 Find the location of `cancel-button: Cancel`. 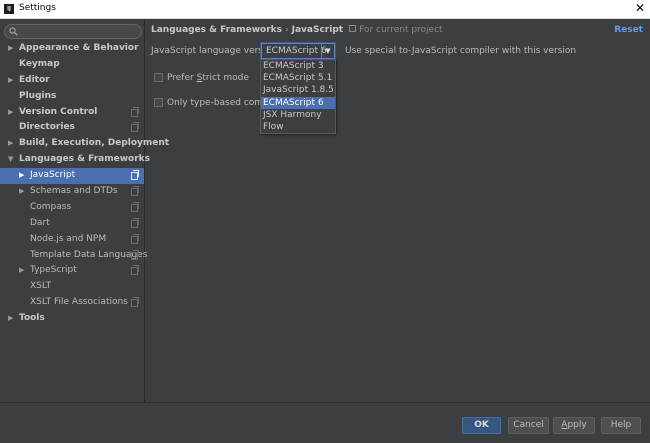

cancel-button: Cancel is located at coordinates (528, 425).